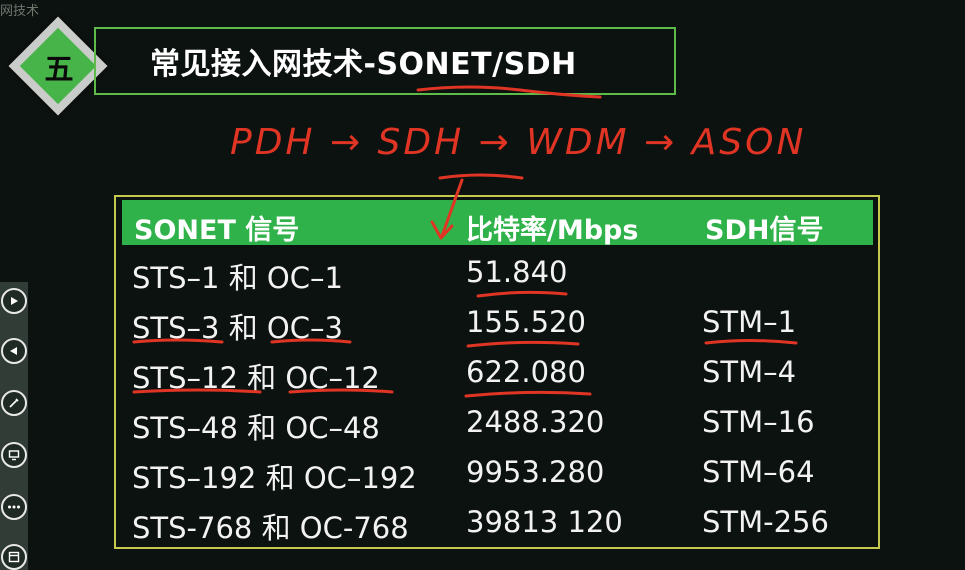 Image resolution: width=965 pixels, height=570 pixels. I want to click on more-icon, so click(14, 507).